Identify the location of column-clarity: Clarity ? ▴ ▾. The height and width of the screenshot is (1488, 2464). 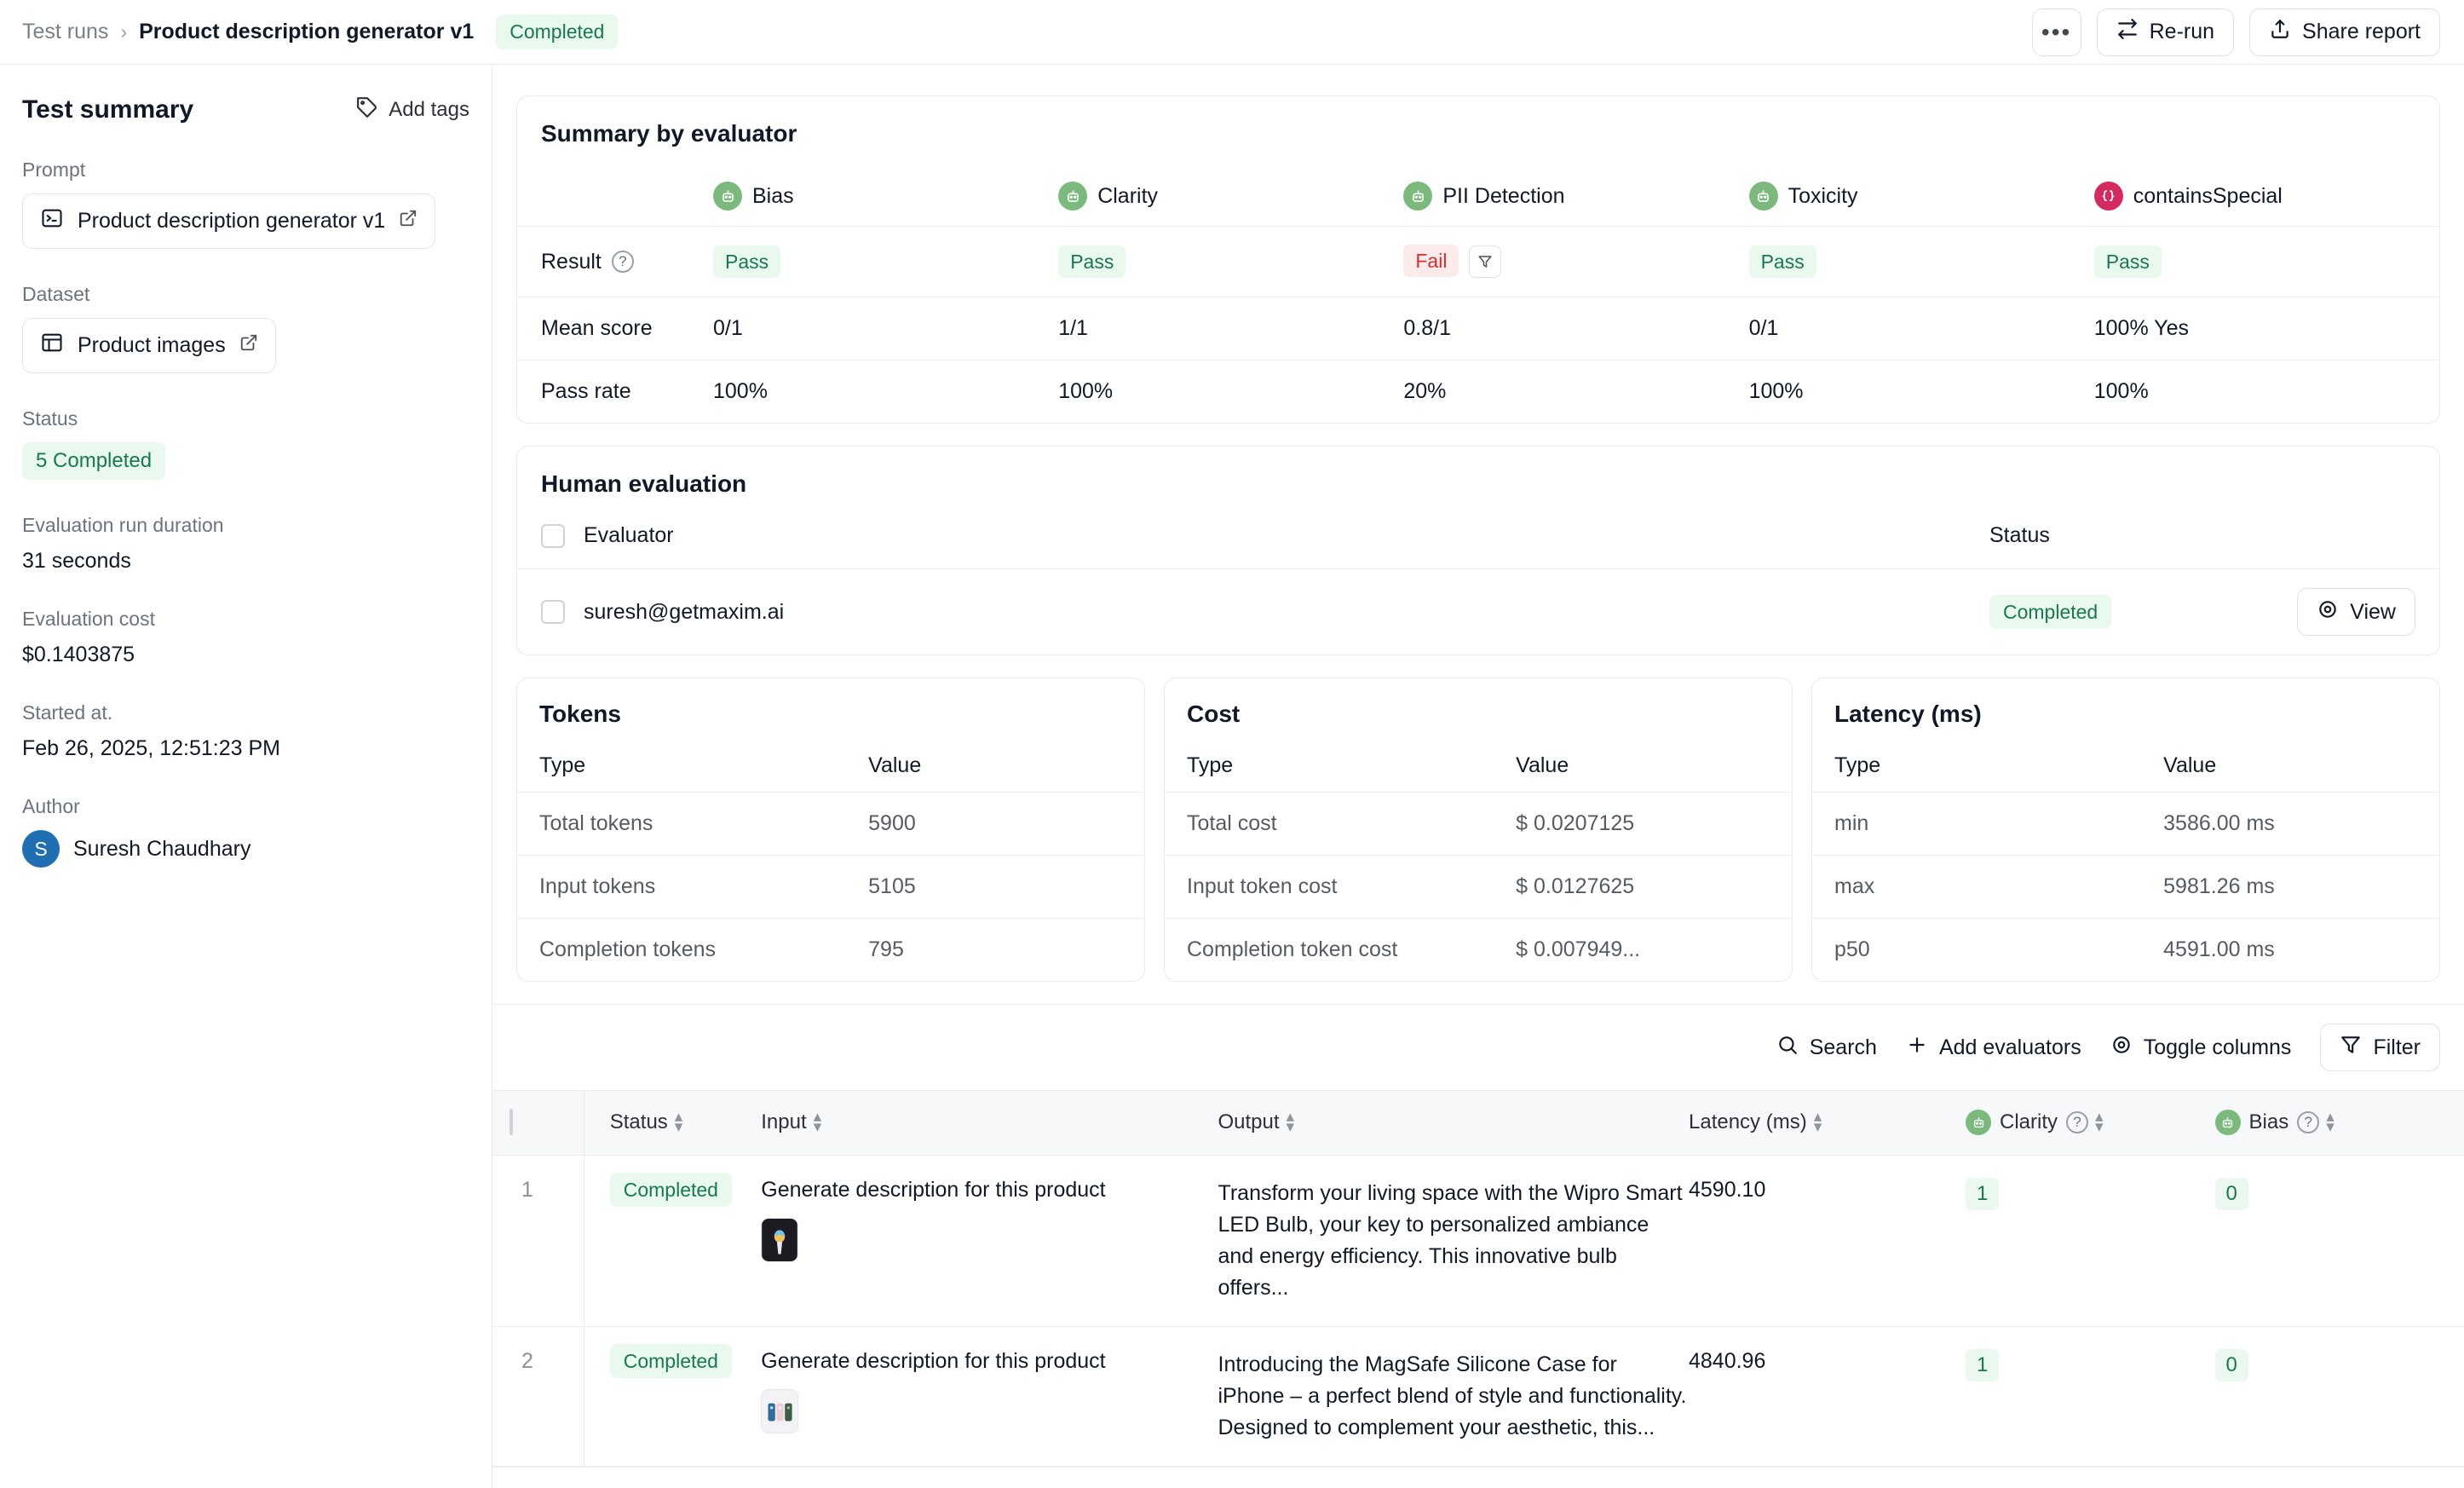
(2090, 1123).